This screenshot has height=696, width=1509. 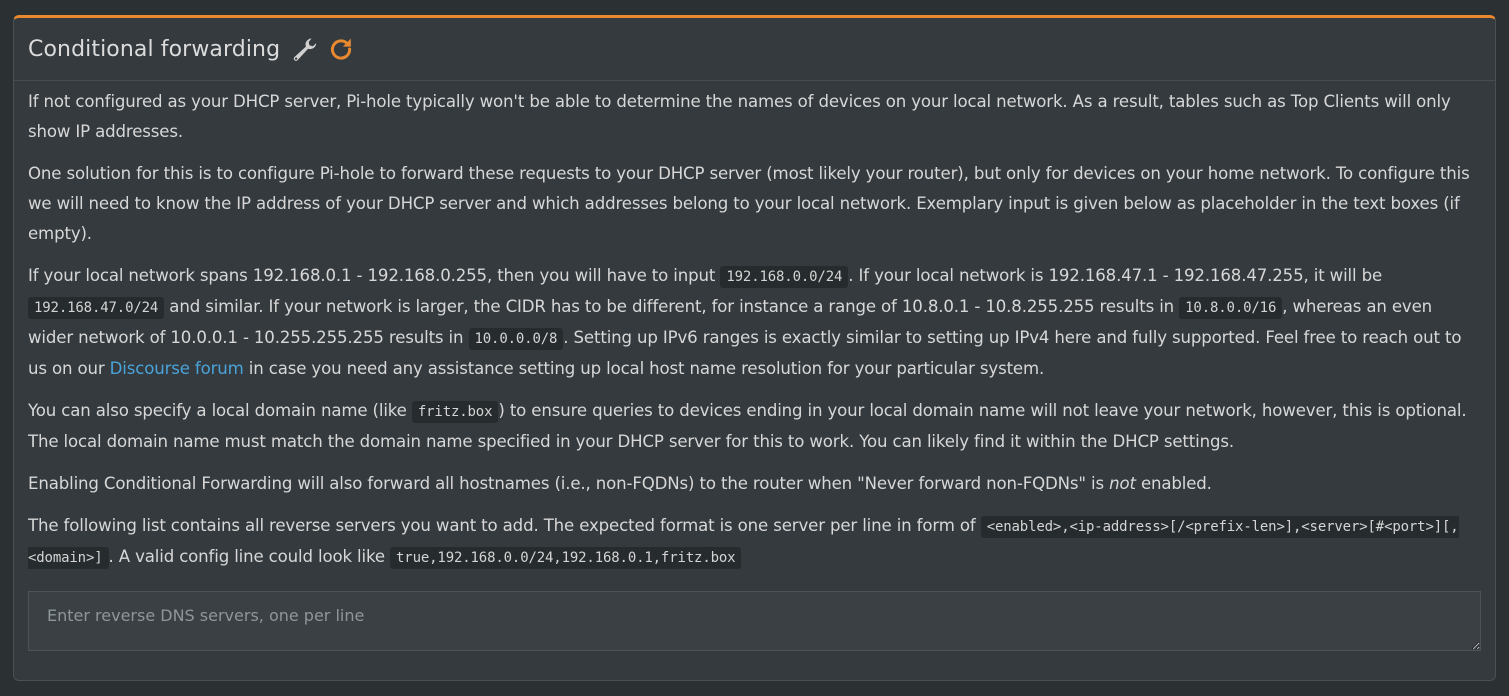 I want to click on code-snippet: fritz.box, so click(x=455, y=412).